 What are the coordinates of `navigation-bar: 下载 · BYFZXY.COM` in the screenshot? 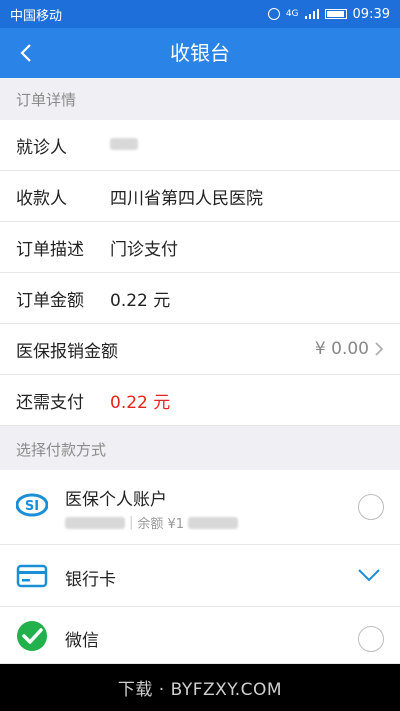 It's located at (200, 687).